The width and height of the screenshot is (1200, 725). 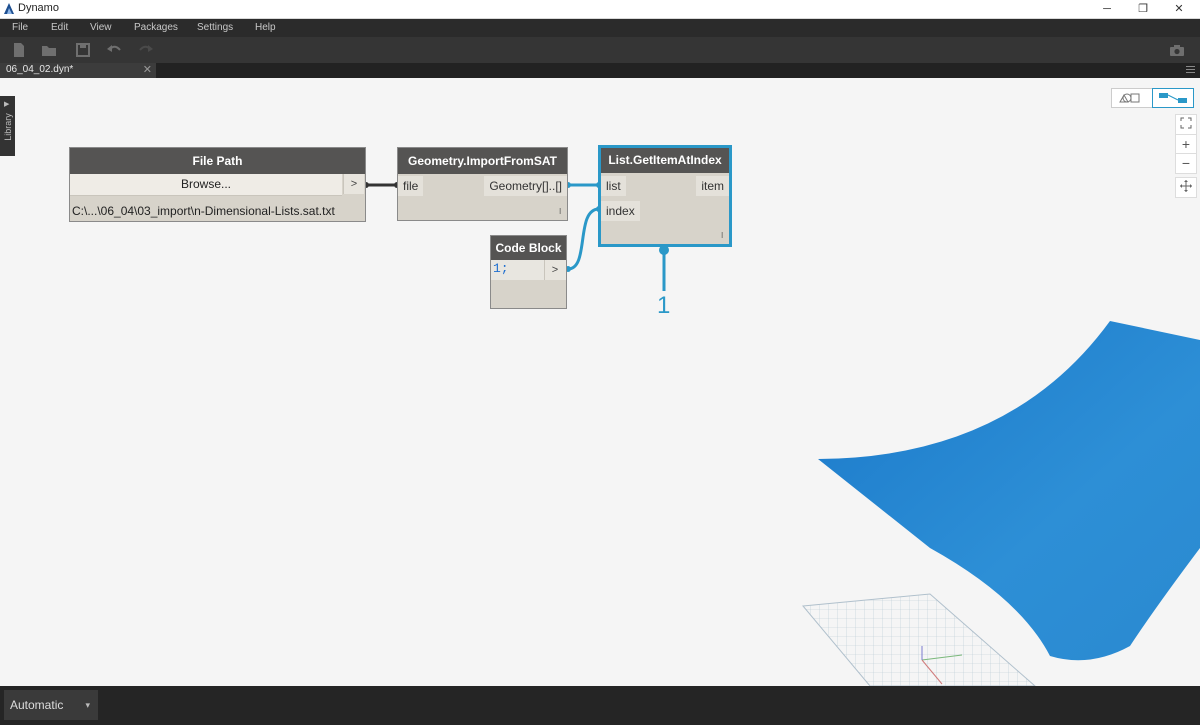 What do you see at coordinates (501, 268) in the screenshot?
I see `code-text: 1;` at bounding box center [501, 268].